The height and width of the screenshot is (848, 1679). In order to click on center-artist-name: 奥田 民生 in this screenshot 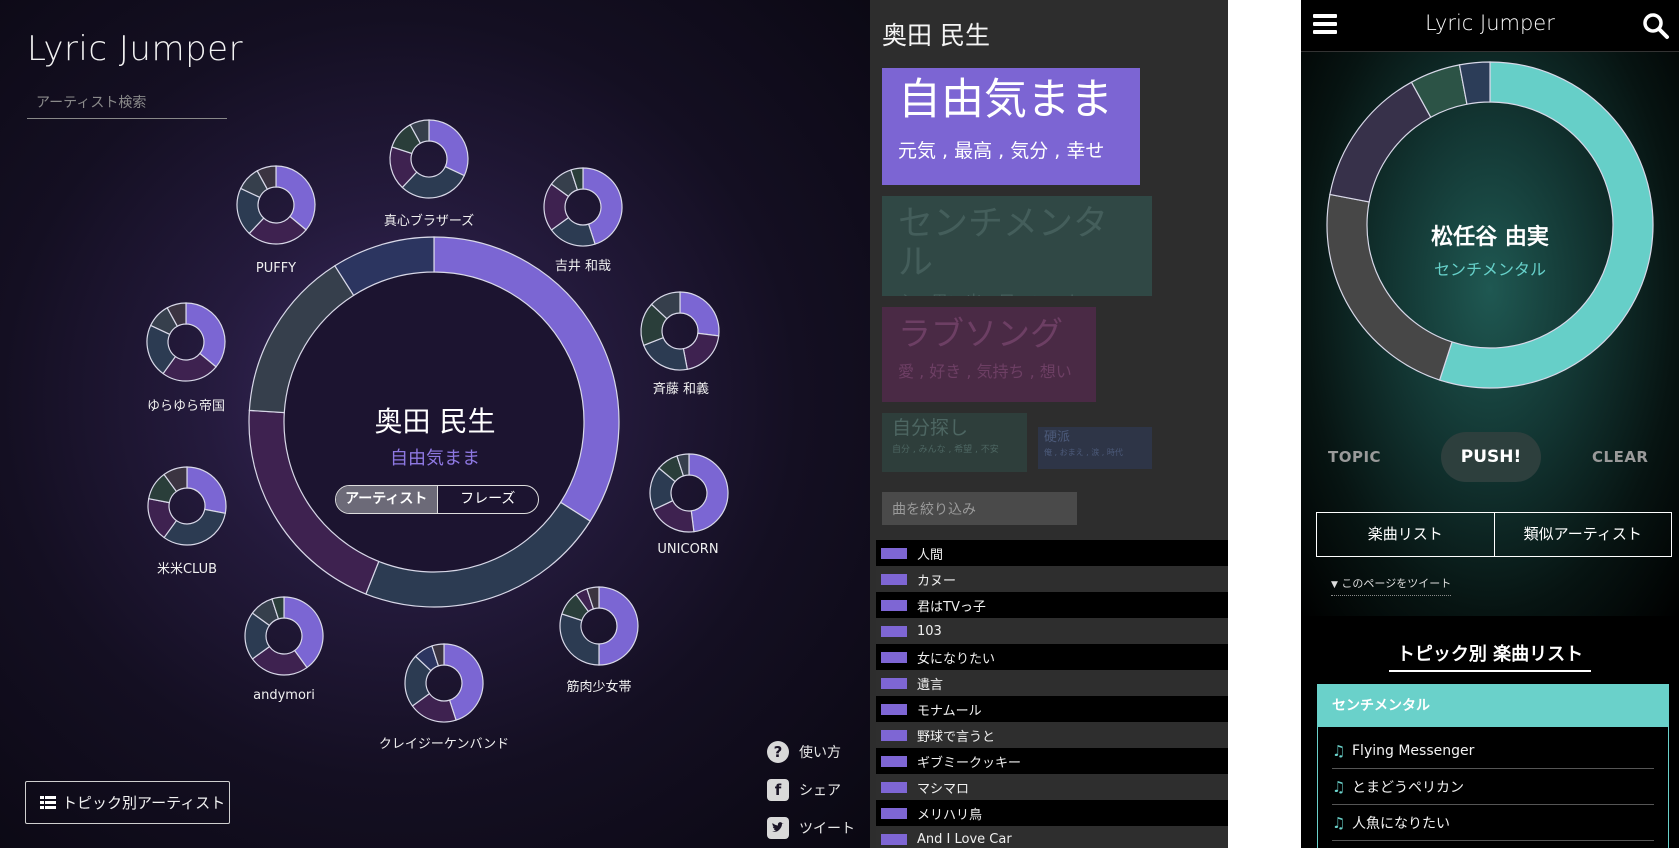, I will do `click(435, 421)`.